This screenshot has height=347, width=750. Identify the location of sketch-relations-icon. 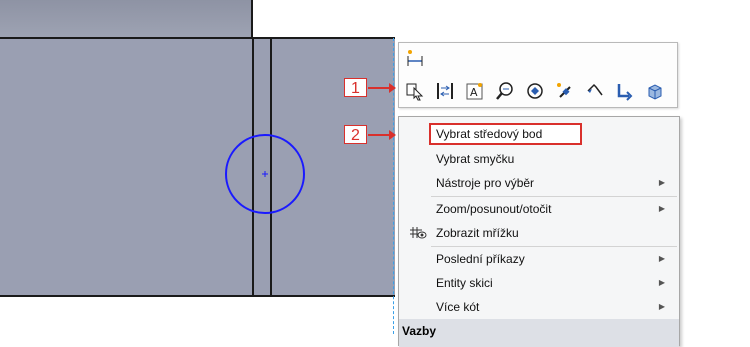
(445, 91).